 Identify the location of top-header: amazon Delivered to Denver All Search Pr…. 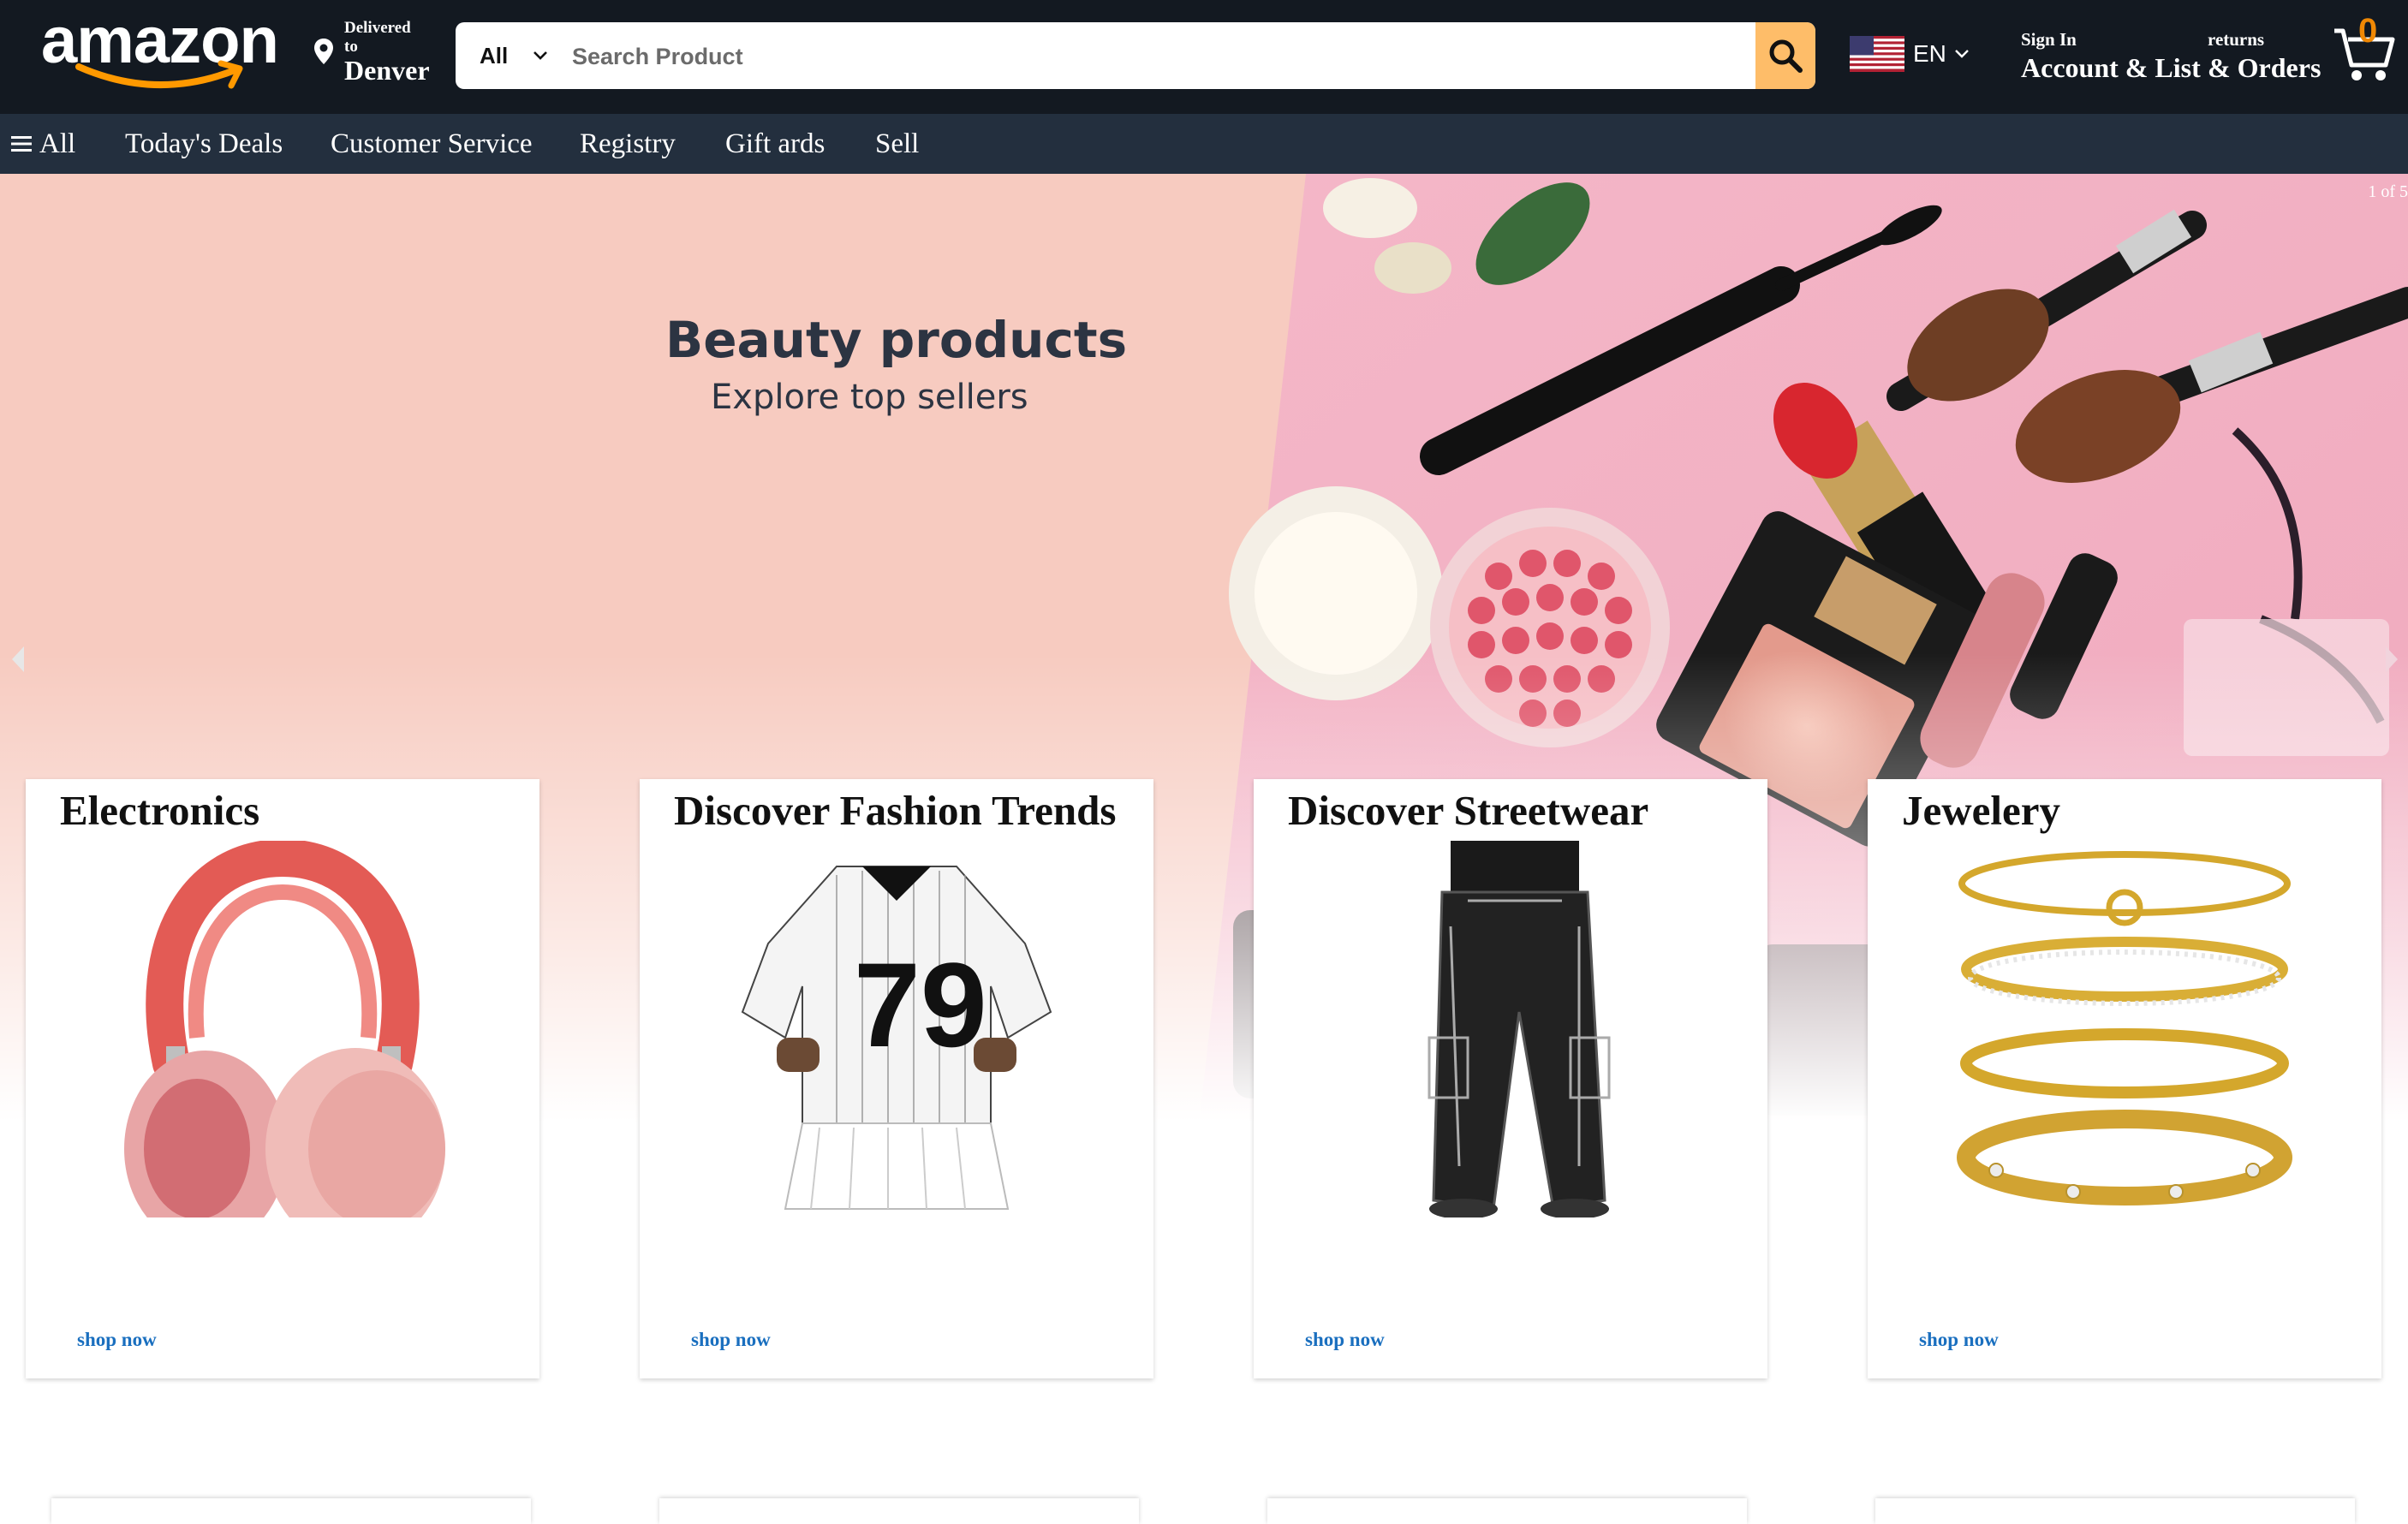
(1204, 57).